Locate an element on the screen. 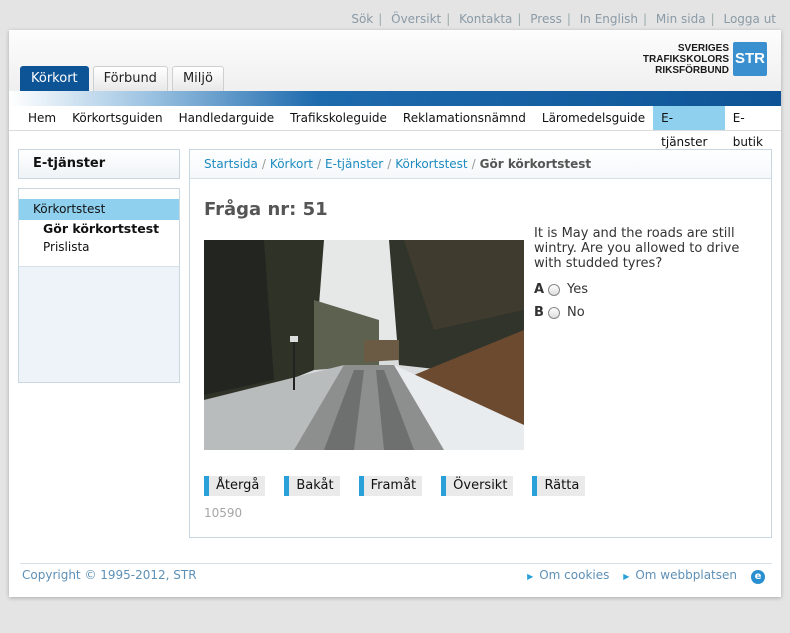 This screenshot has width=790, height=633. nav-item-handledarguide: Handledarguide is located at coordinates (227, 118).